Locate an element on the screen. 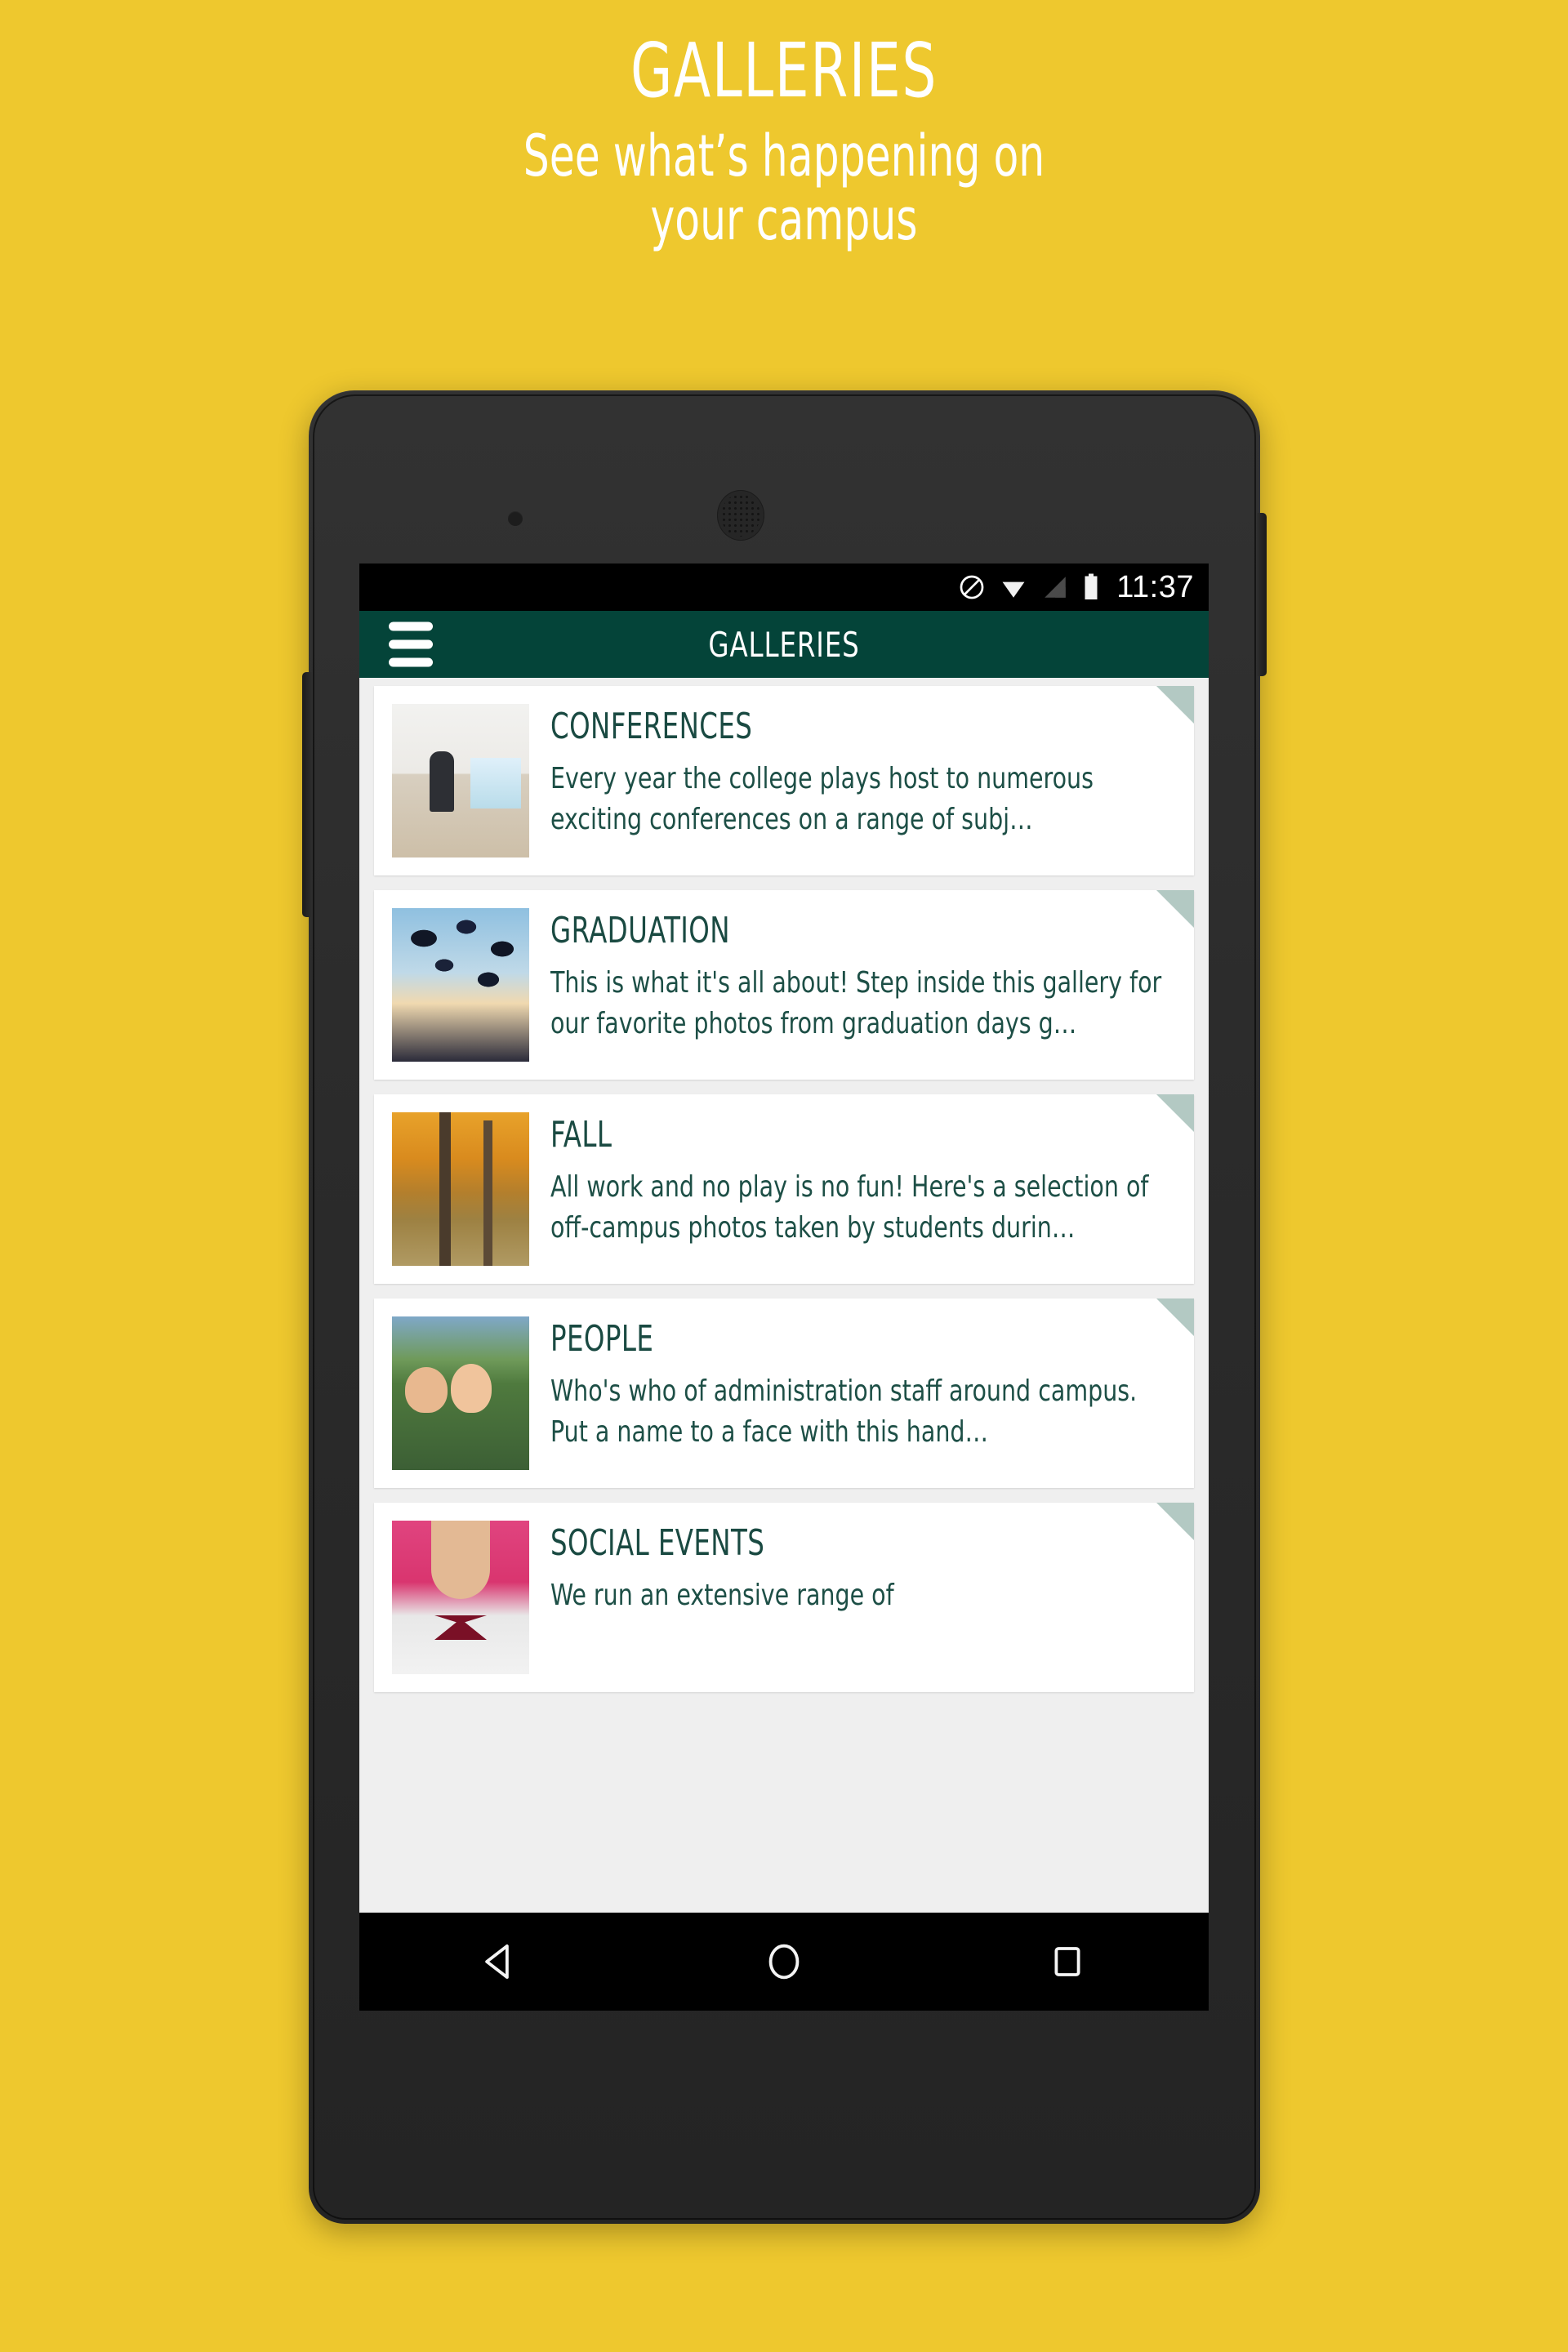 This screenshot has width=1568, height=2352. recents-icon is located at coordinates (1067, 1961).